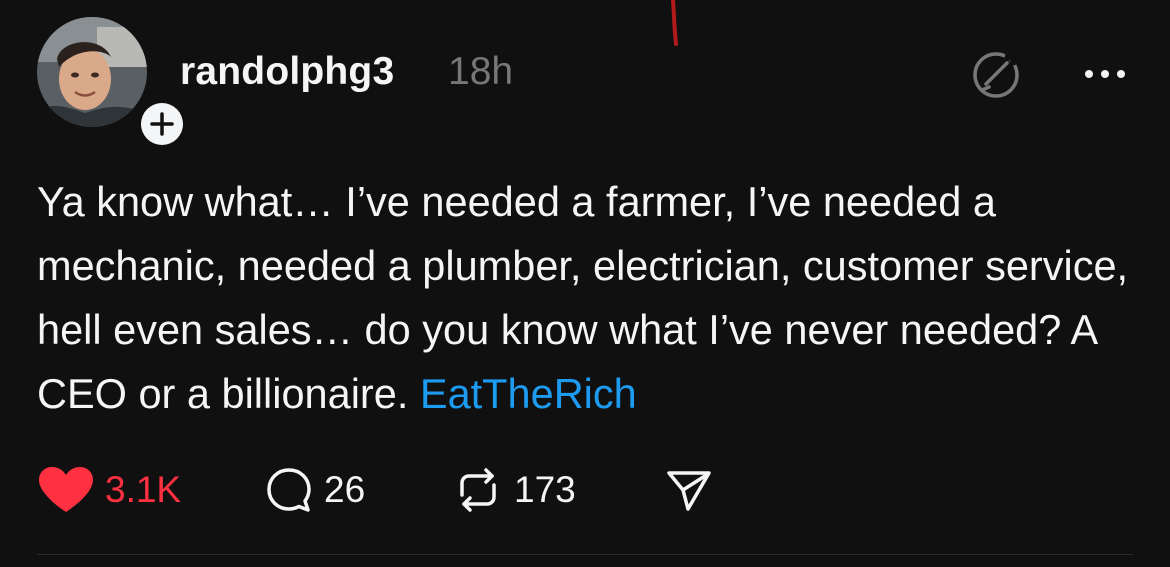 The height and width of the screenshot is (567, 1170). What do you see at coordinates (287, 72) in the screenshot?
I see `username: randolphg3` at bounding box center [287, 72].